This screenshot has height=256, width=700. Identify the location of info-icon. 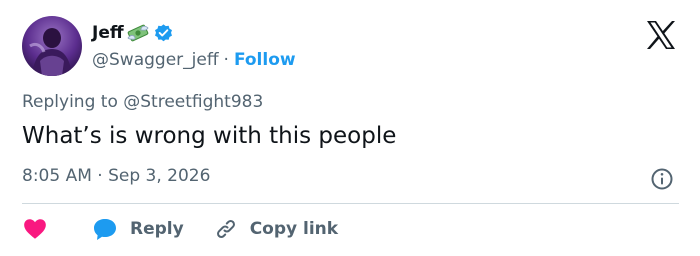
(662, 179).